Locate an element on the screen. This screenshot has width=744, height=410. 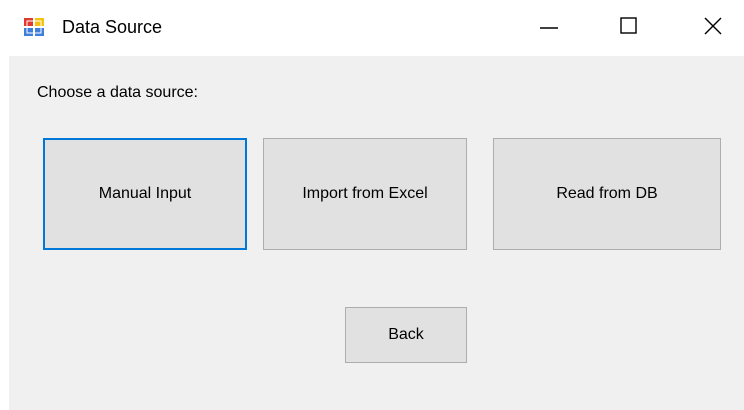
minimize-icon is located at coordinates (549, 28).